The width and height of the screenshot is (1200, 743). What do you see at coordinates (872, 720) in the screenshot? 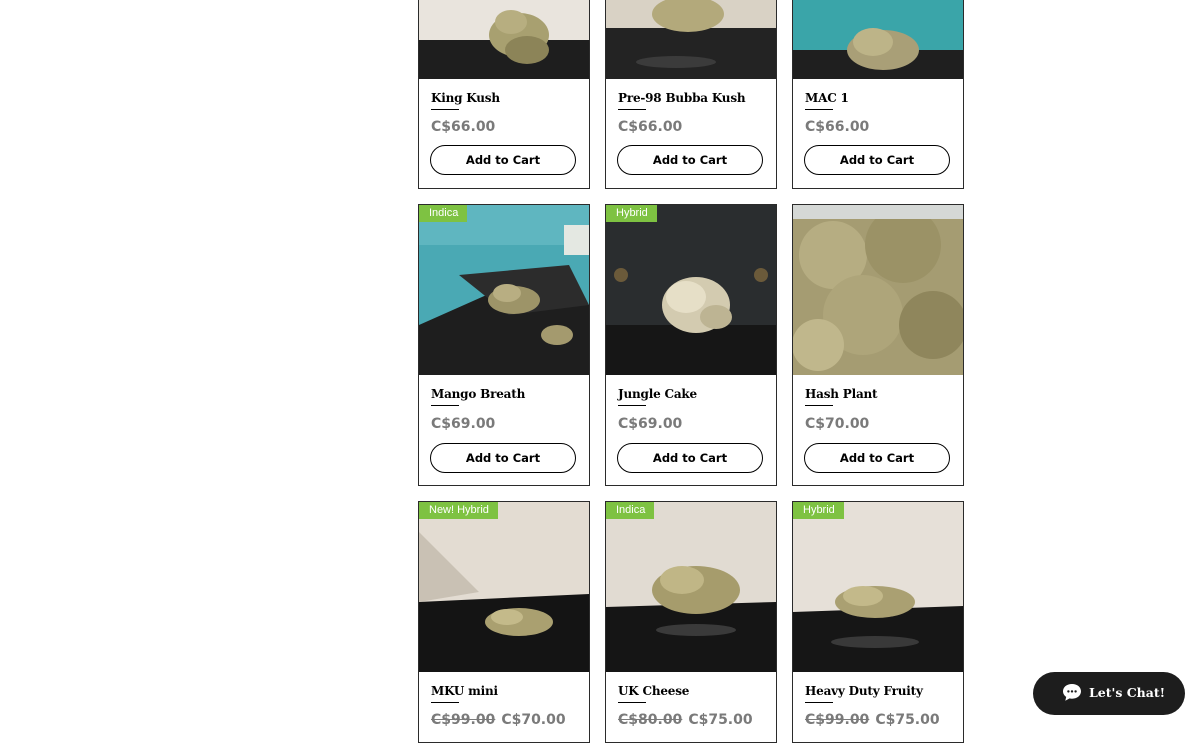
I see `product-price: C$99.00 C$75.00` at bounding box center [872, 720].